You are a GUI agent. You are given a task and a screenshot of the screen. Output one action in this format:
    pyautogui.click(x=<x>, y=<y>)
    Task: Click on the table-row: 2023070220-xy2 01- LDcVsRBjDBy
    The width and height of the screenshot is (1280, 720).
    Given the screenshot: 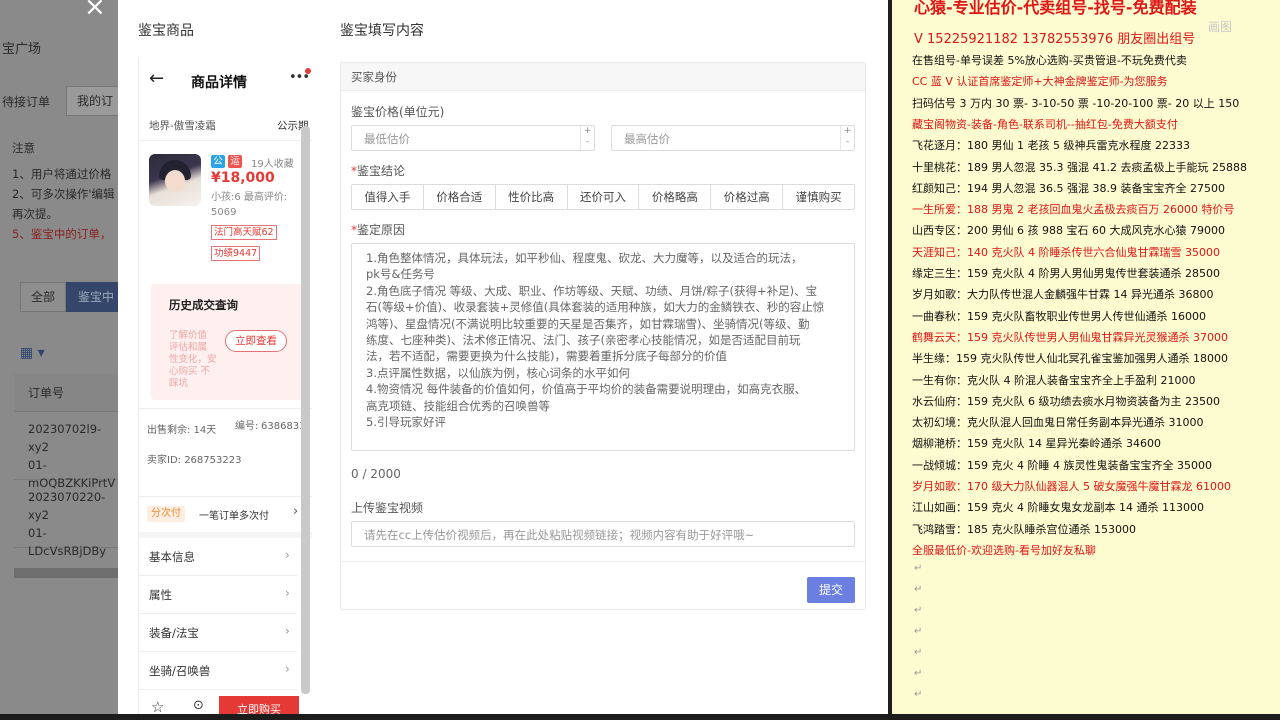 What is the action you would take?
    pyautogui.click(x=66, y=519)
    